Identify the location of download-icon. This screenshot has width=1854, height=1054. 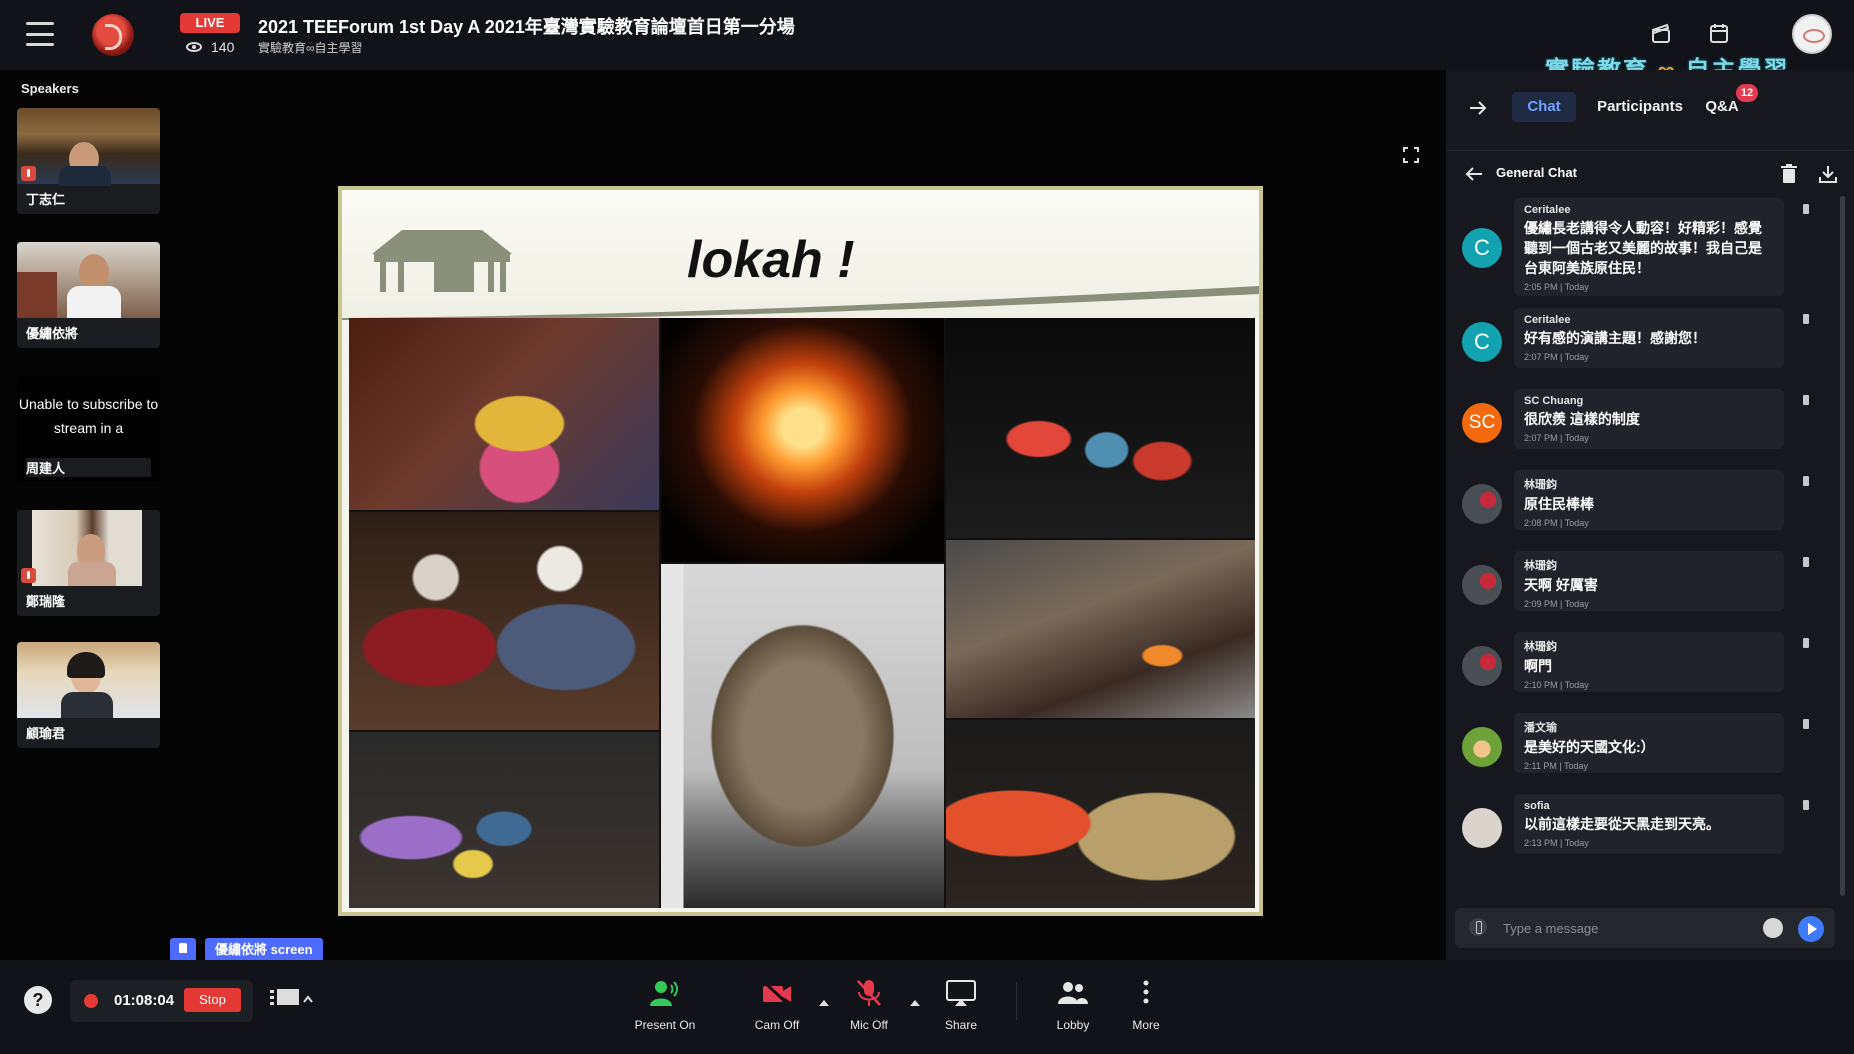
(1828, 174).